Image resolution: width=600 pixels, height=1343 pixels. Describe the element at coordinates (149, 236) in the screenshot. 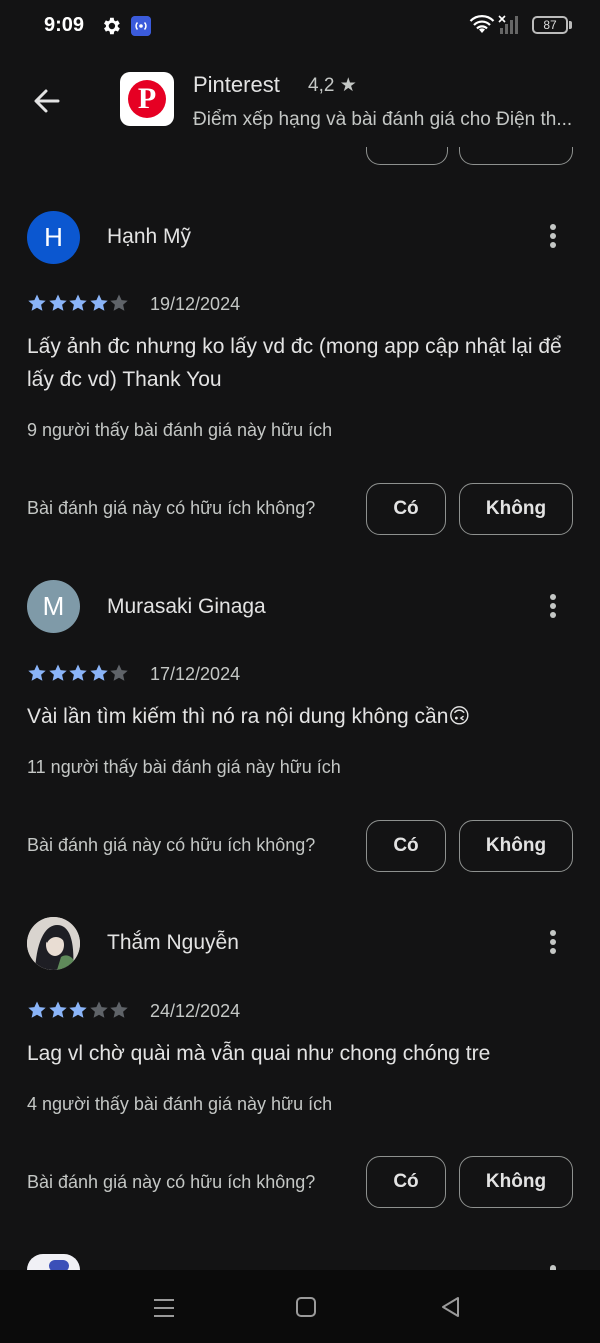

I see `reviewer-name: Hạnh Mỹ` at that location.